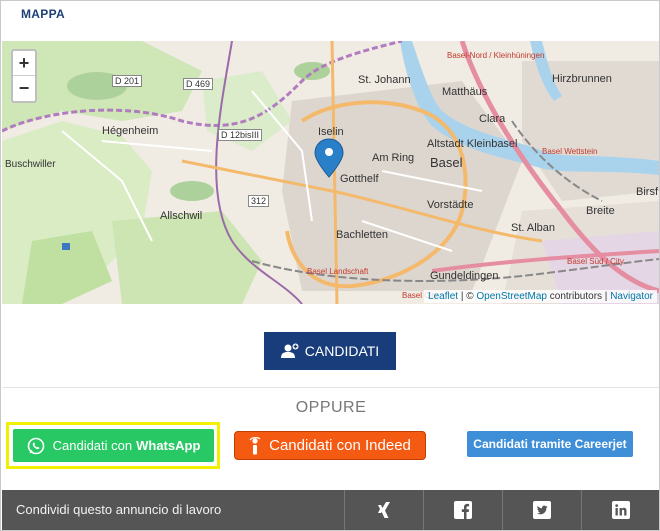 This screenshot has width=660, height=531. I want to click on xing-icon, so click(384, 510).